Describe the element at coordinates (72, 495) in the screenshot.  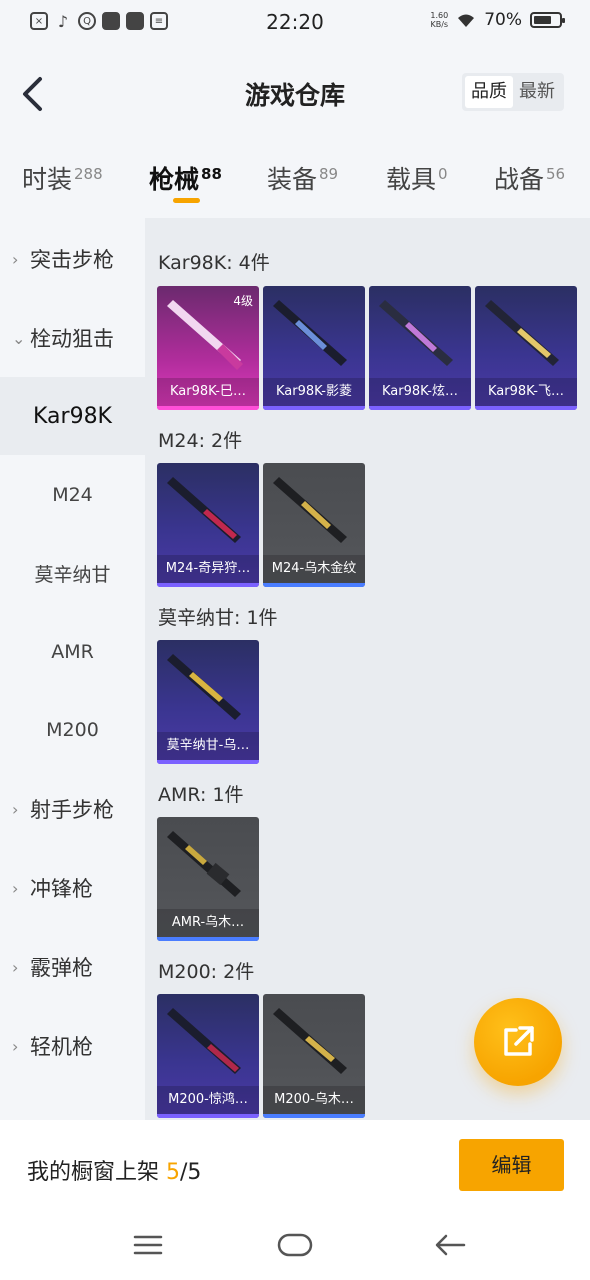
I see `sidebar-item-m24: M24` at that location.